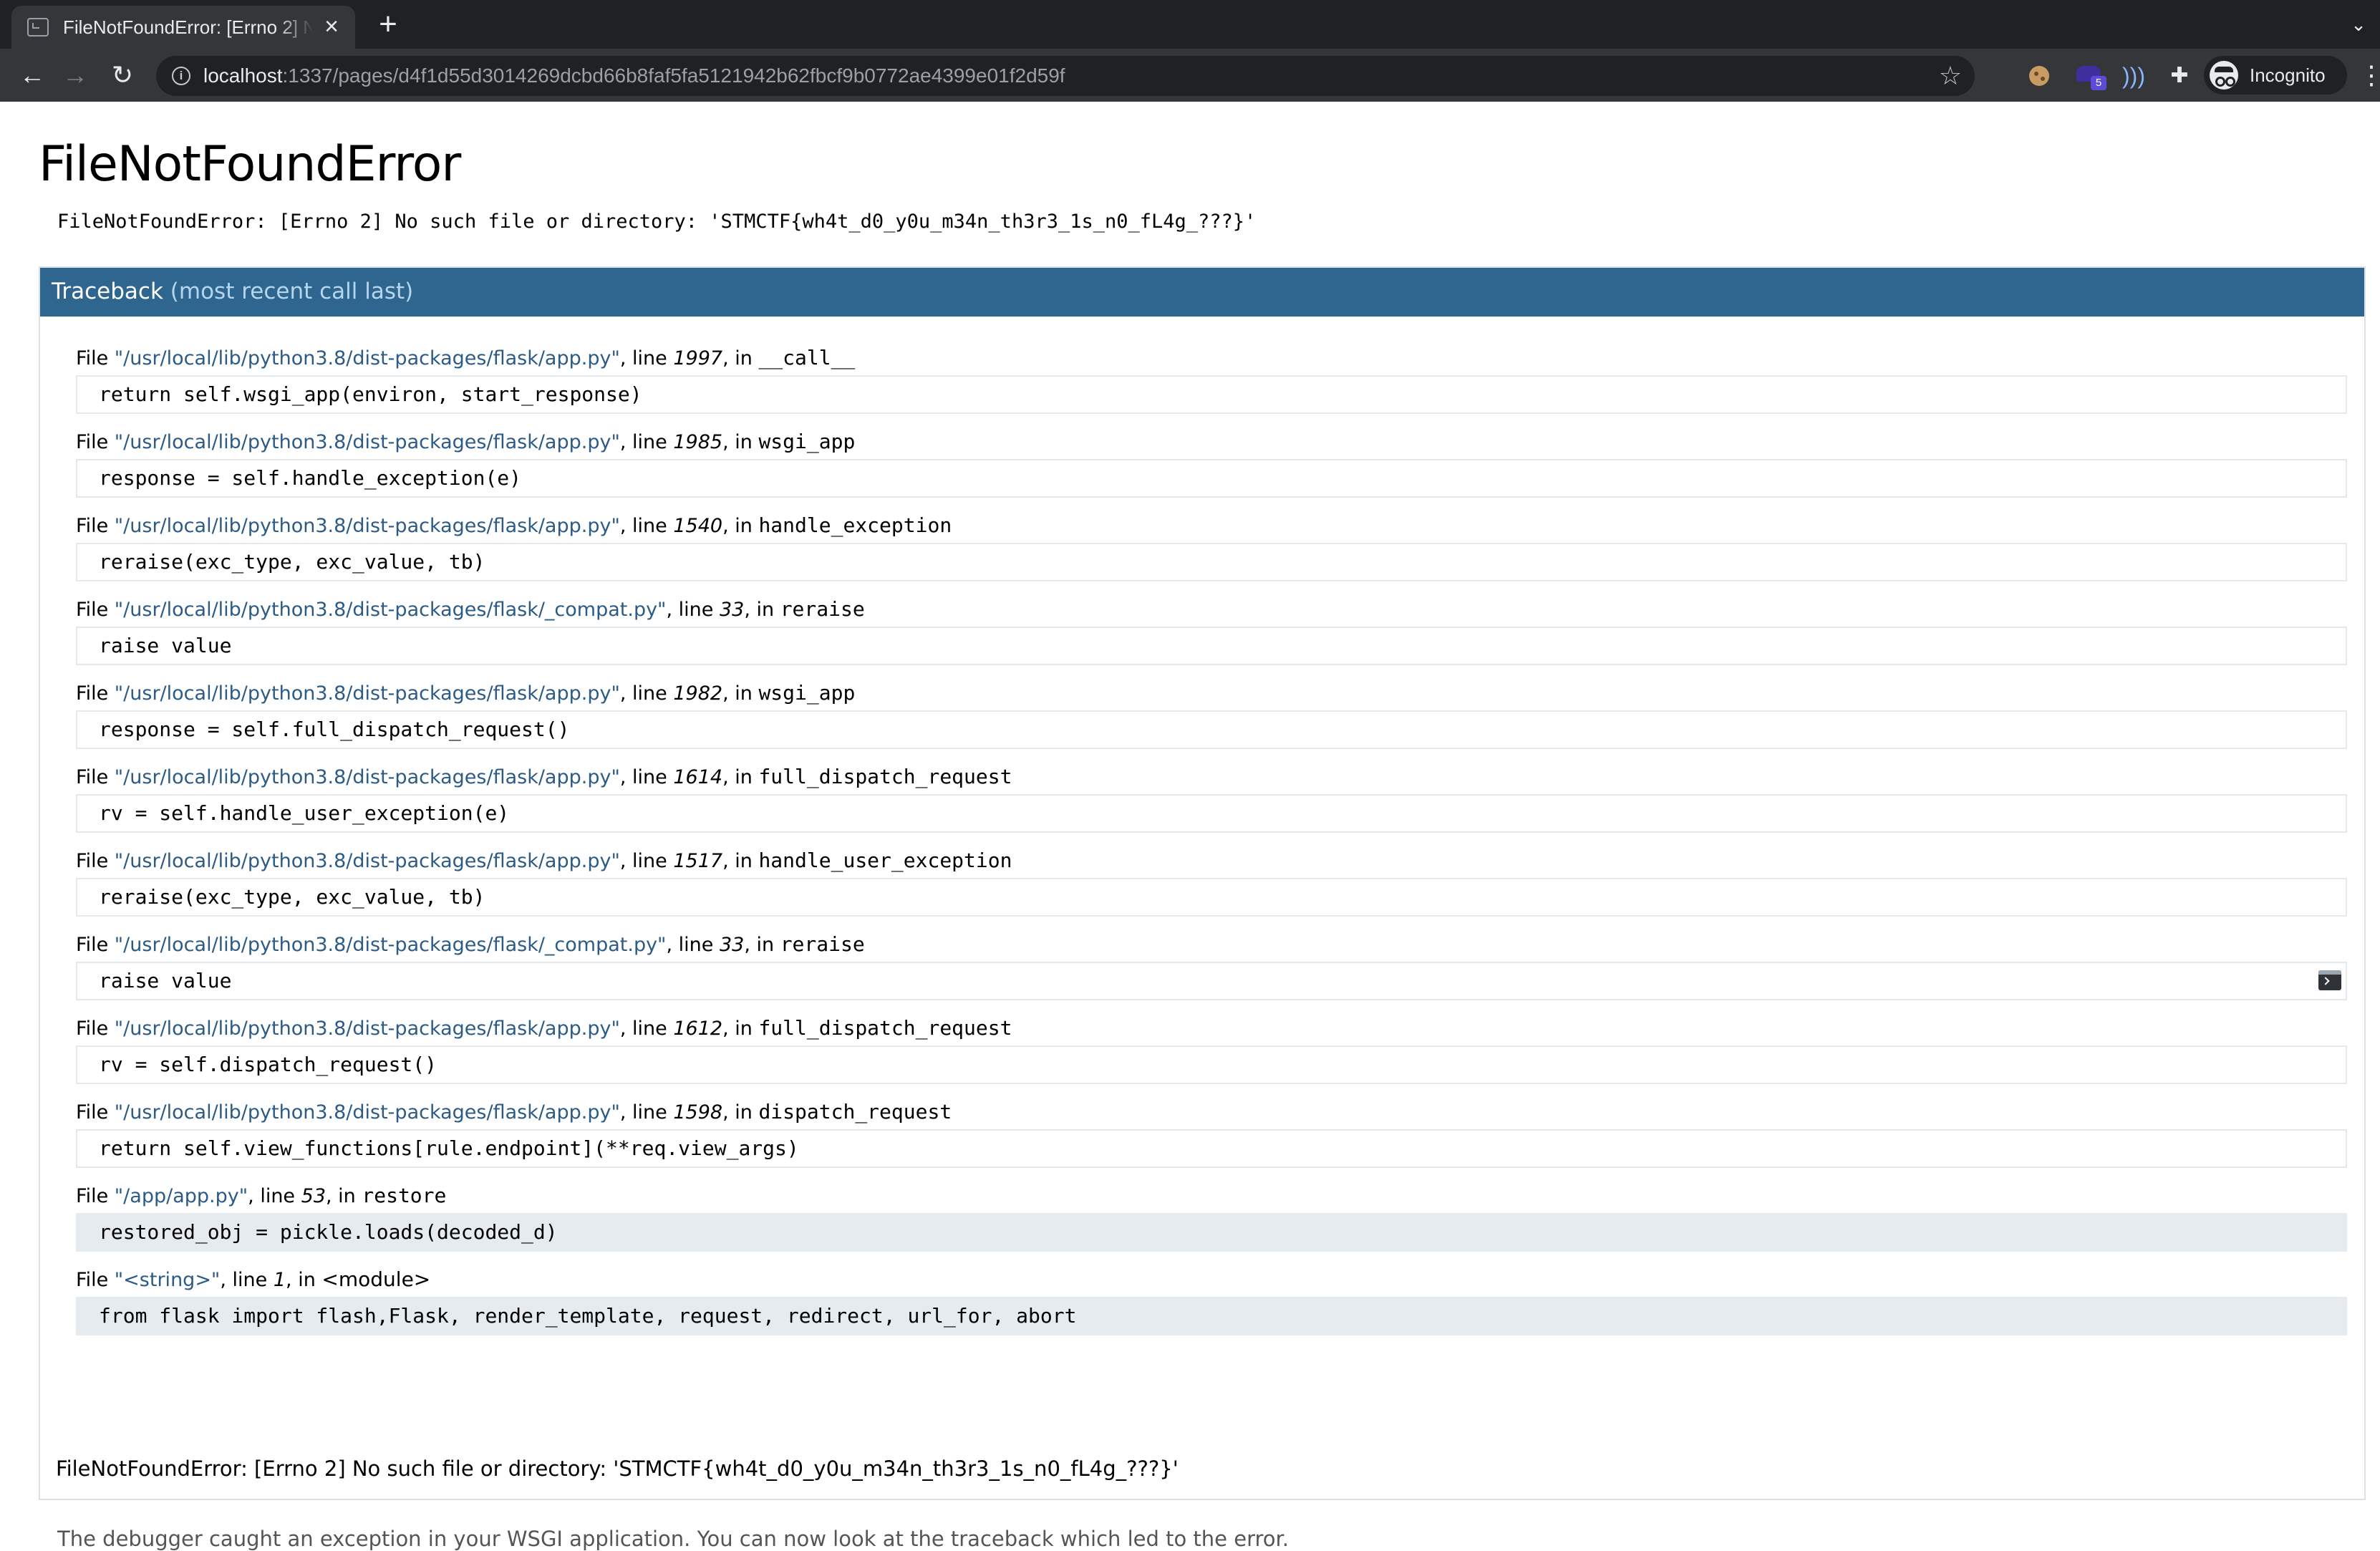 This screenshot has width=2380, height=1551. What do you see at coordinates (122, 75) in the screenshot?
I see `reload-icon: ↻` at bounding box center [122, 75].